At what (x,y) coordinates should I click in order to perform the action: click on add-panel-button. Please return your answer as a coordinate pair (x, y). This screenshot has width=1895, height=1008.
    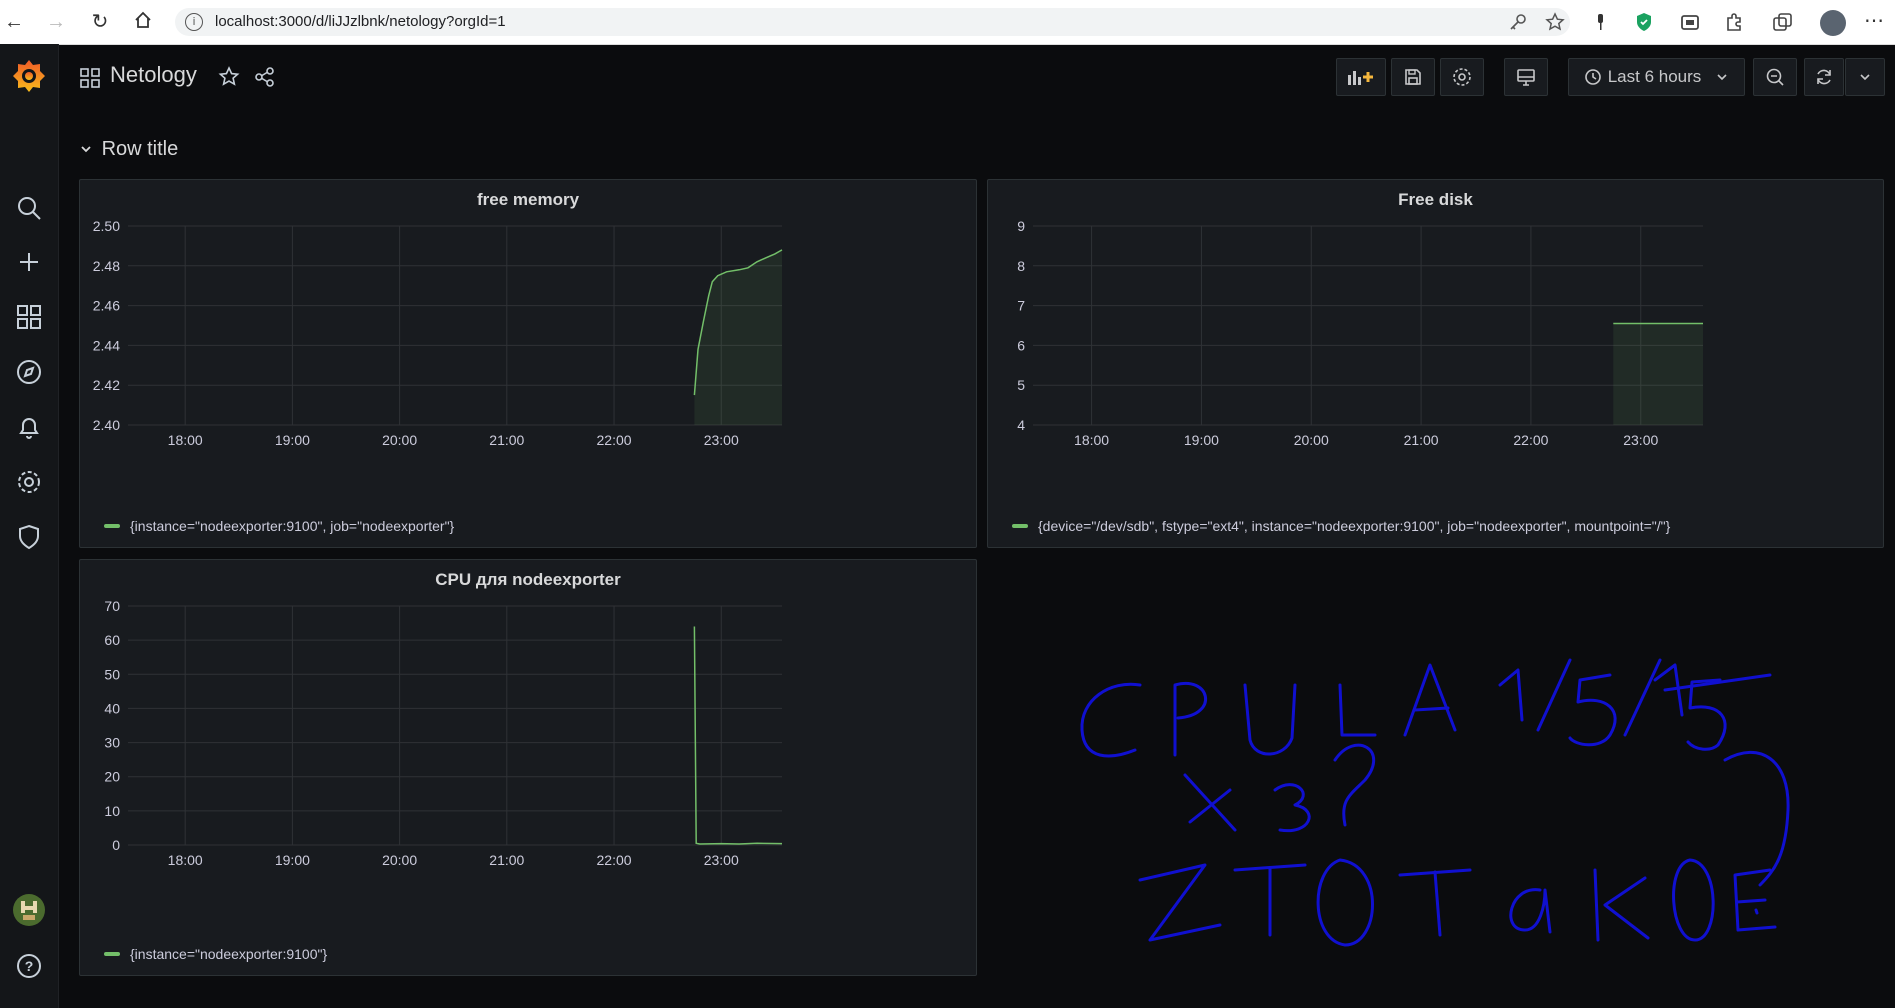
    Looking at the image, I should click on (1361, 77).